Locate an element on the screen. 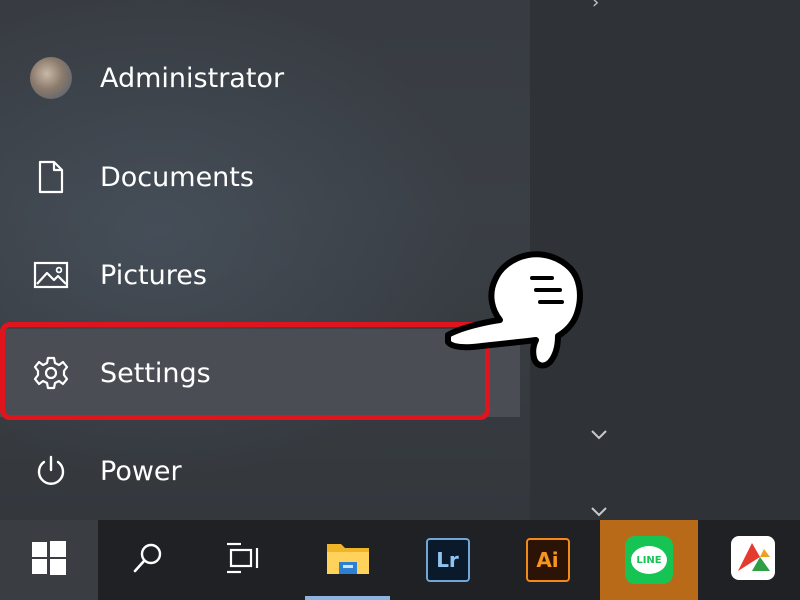 This screenshot has height=600, width=800. illustrator-button: Ai is located at coordinates (547, 560).